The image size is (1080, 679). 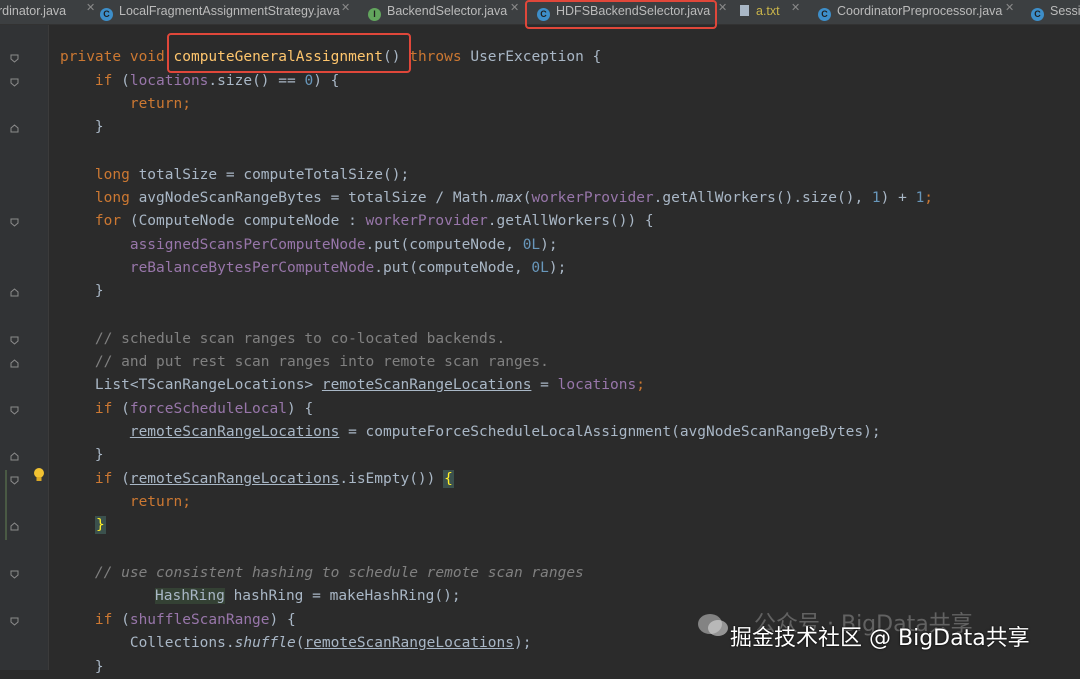 I want to click on field: locations, so click(x=169, y=81).